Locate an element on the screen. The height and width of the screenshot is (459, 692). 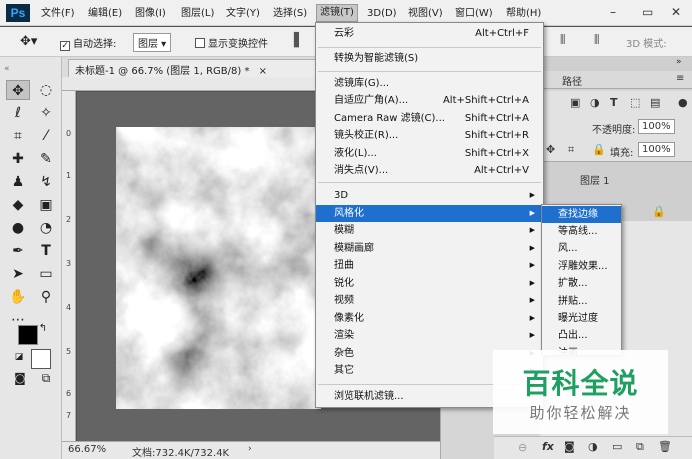
menu-file: 文件(F) is located at coordinates (58, 14).